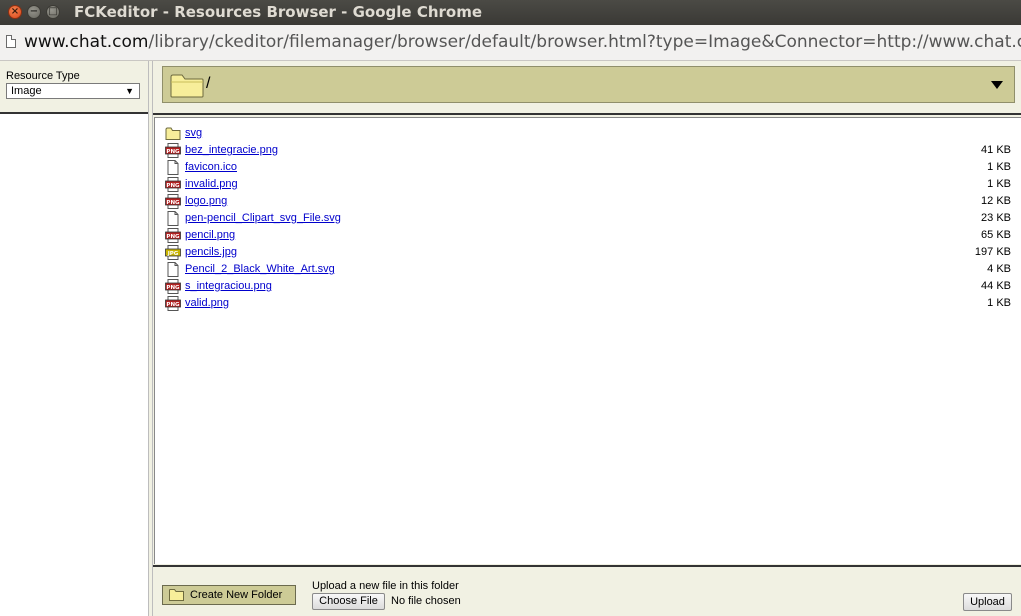 This screenshot has width=1021, height=616. I want to click on file-row: pen-pencil_Clipart_svg_File.svg 23 KB, so click(588, 218).